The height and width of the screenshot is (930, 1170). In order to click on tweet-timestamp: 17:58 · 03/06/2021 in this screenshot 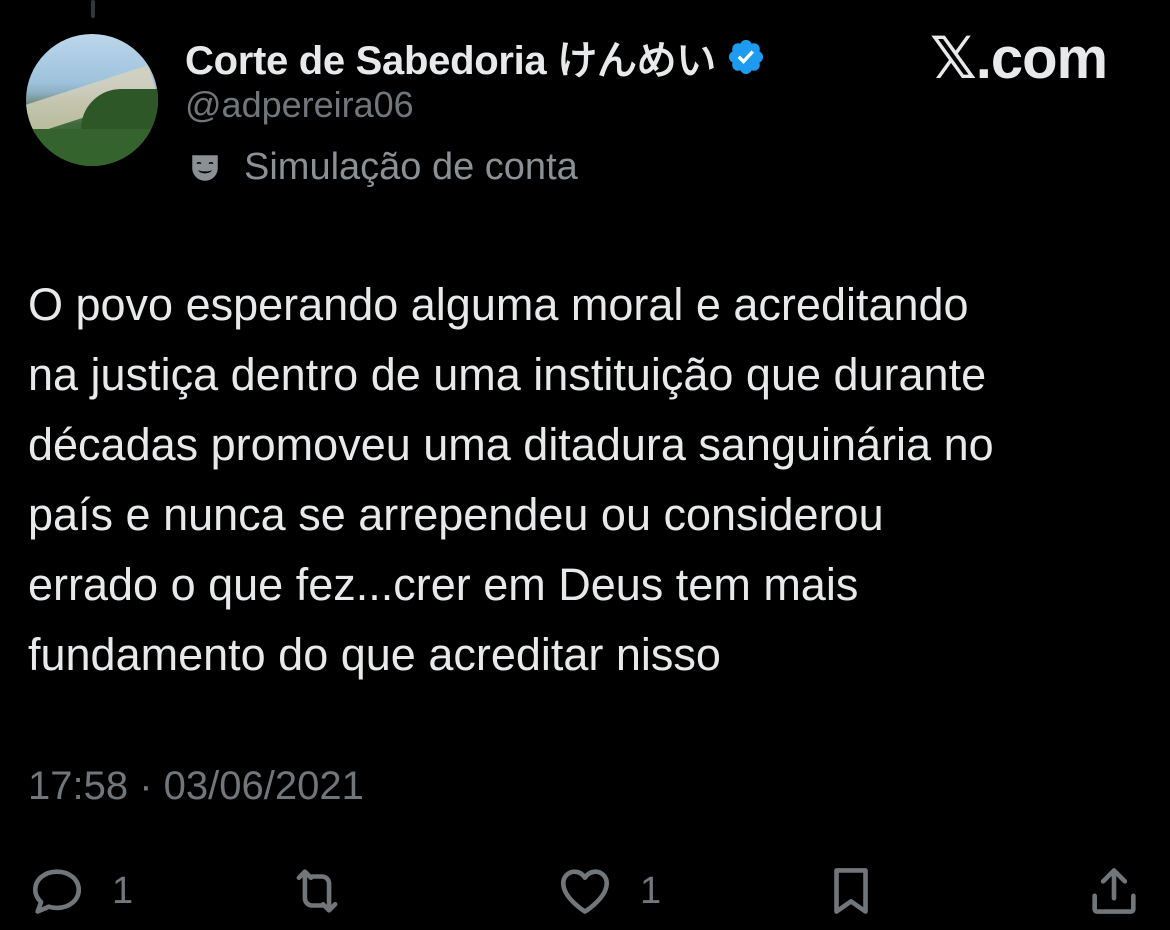, I will do `click(196, 786)`.